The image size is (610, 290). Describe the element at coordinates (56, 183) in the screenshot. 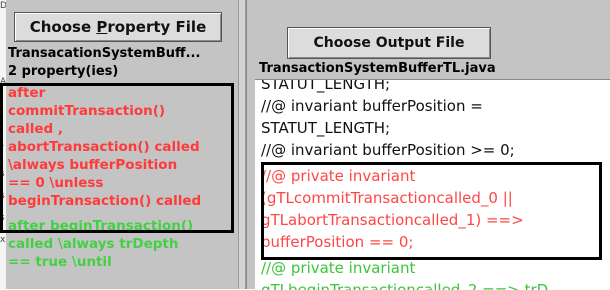

I see `property-line: == 0 \unless` at that location.